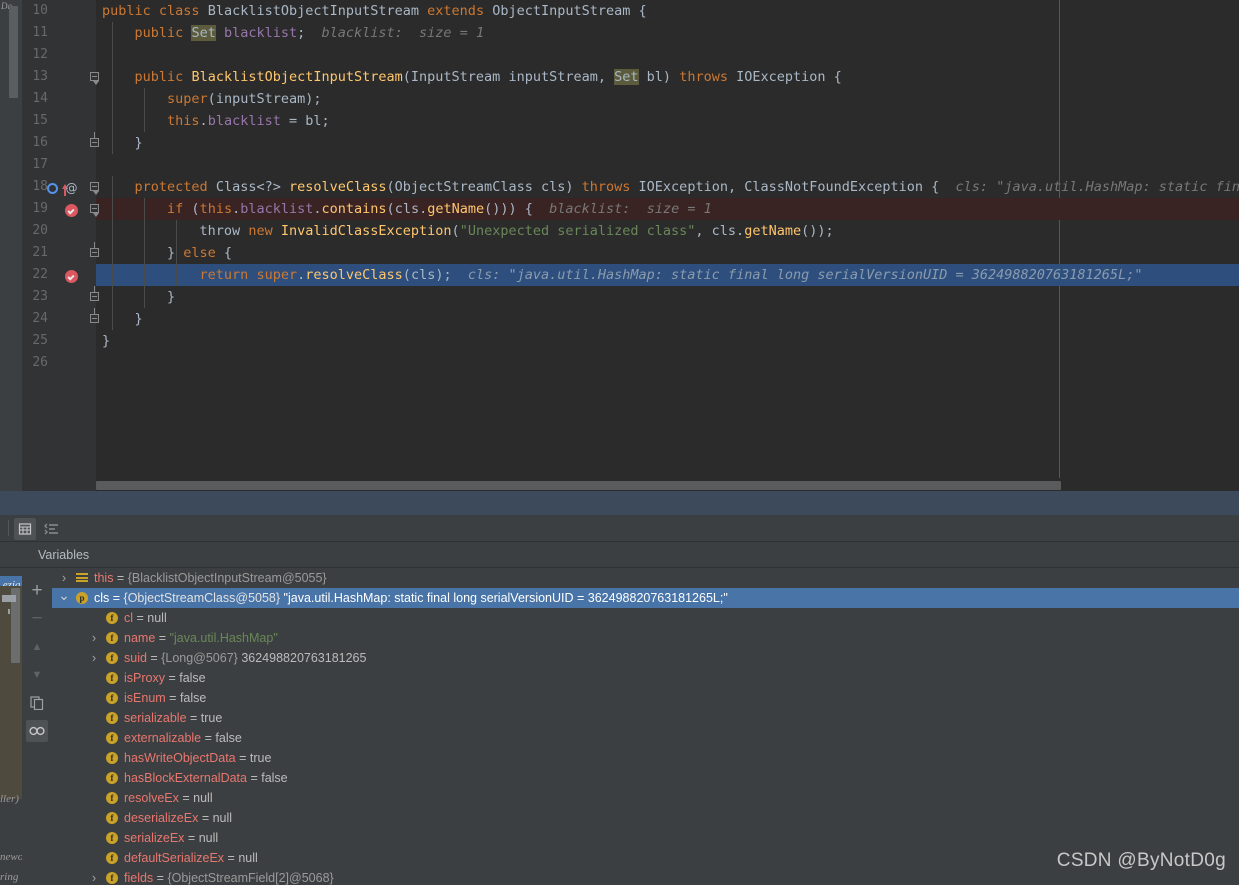  Describe the element at coordinates (645, 618) in the screenshot. I see `variable-row: f cl = null` at that location.